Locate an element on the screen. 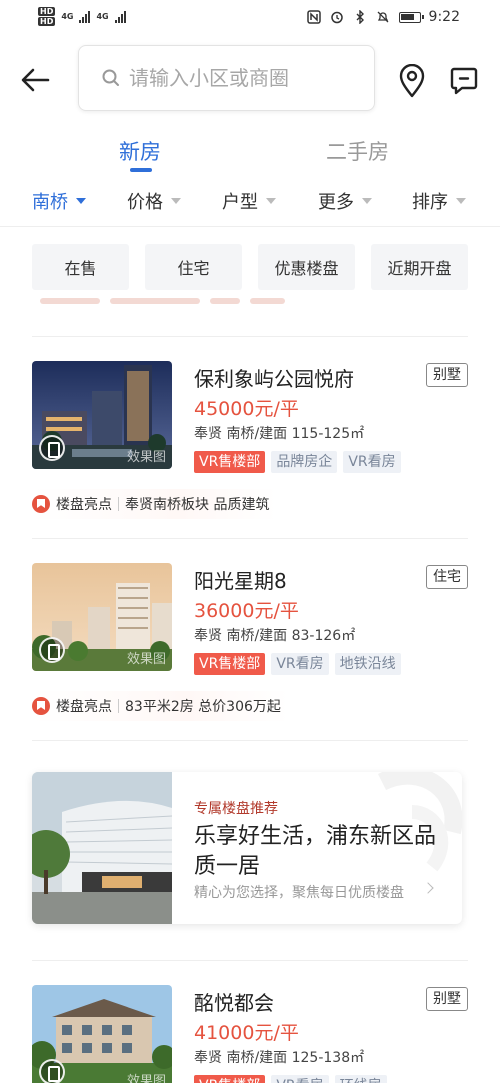 This screenshot has height=1083, width=500. highlight-text: 奉贤南桥板块 品质建筑 is located at coordinates (197, 505).